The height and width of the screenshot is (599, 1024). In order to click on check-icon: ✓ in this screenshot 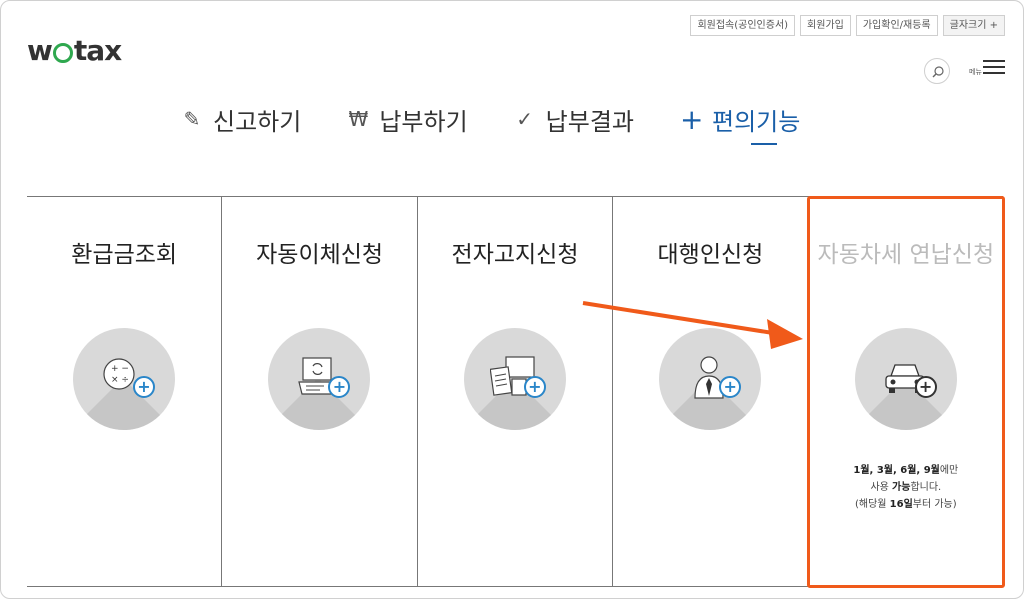, I will do `click(525, 119)`.